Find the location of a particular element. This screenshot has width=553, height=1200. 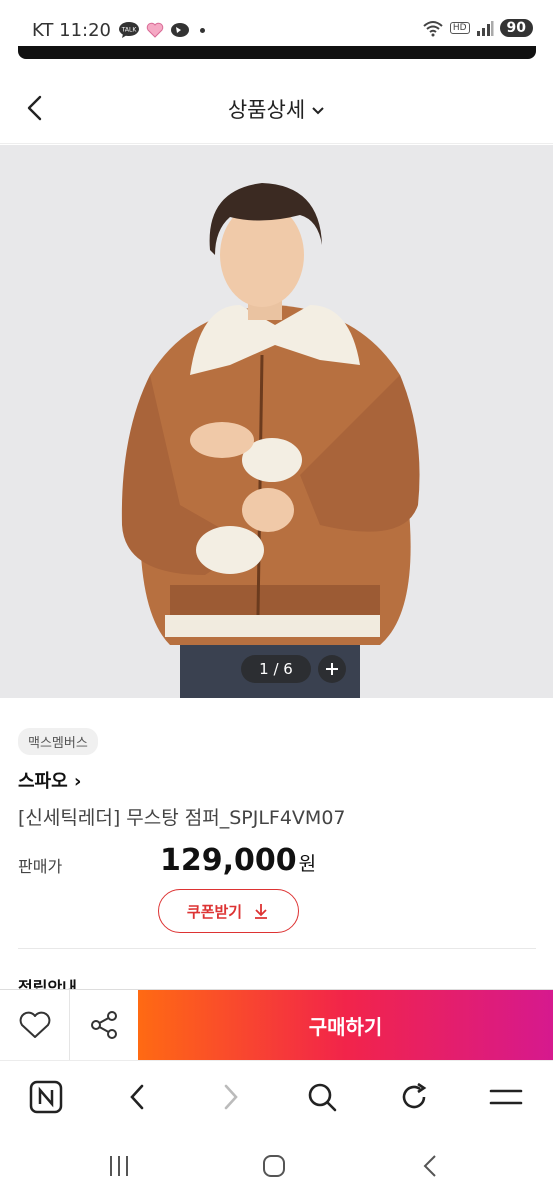

page-header: 상품상세 is located at coordinates (276, 106).